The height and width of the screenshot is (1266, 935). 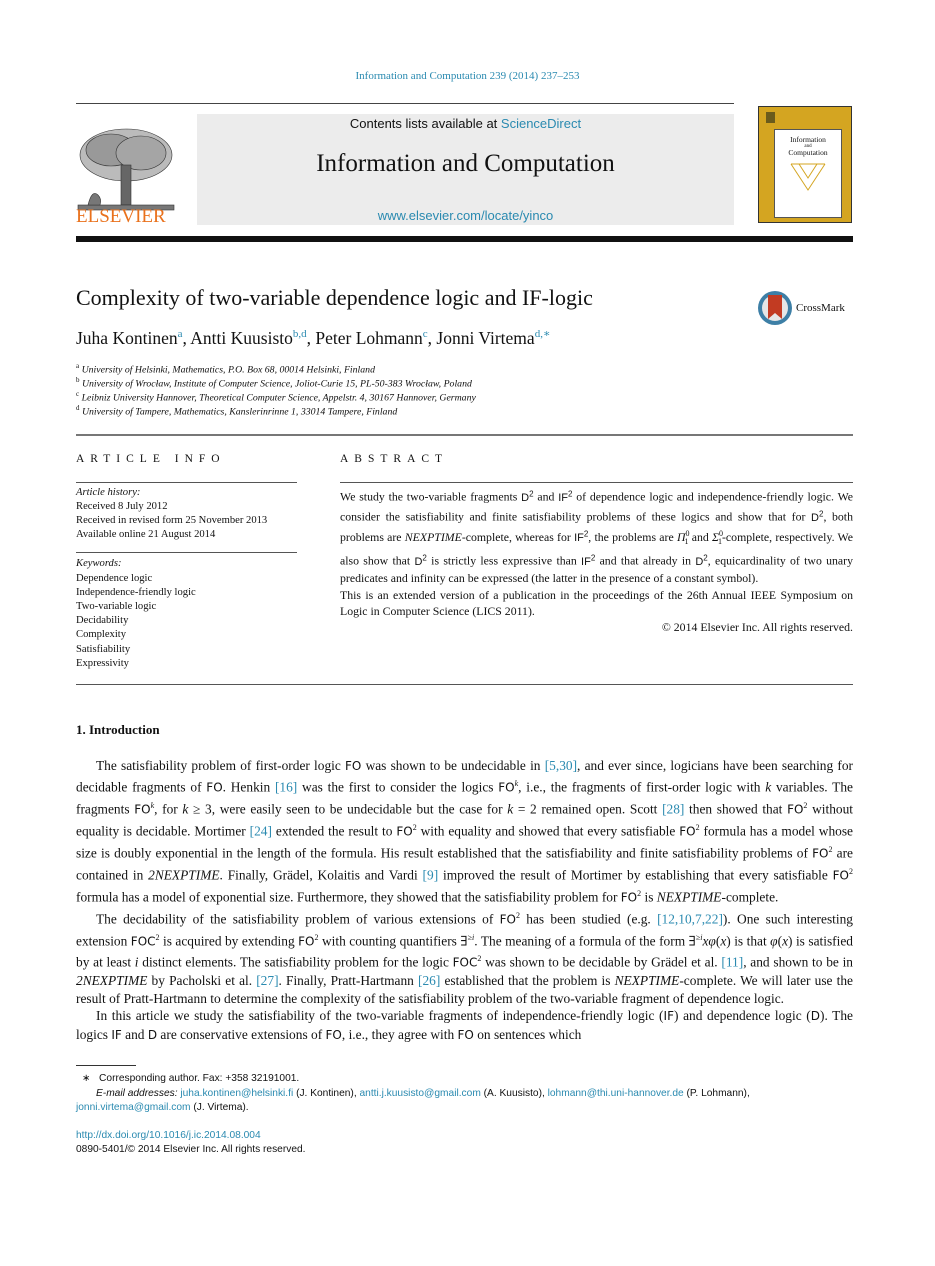 I want to click on header-rule, so click(x=405, y=103).